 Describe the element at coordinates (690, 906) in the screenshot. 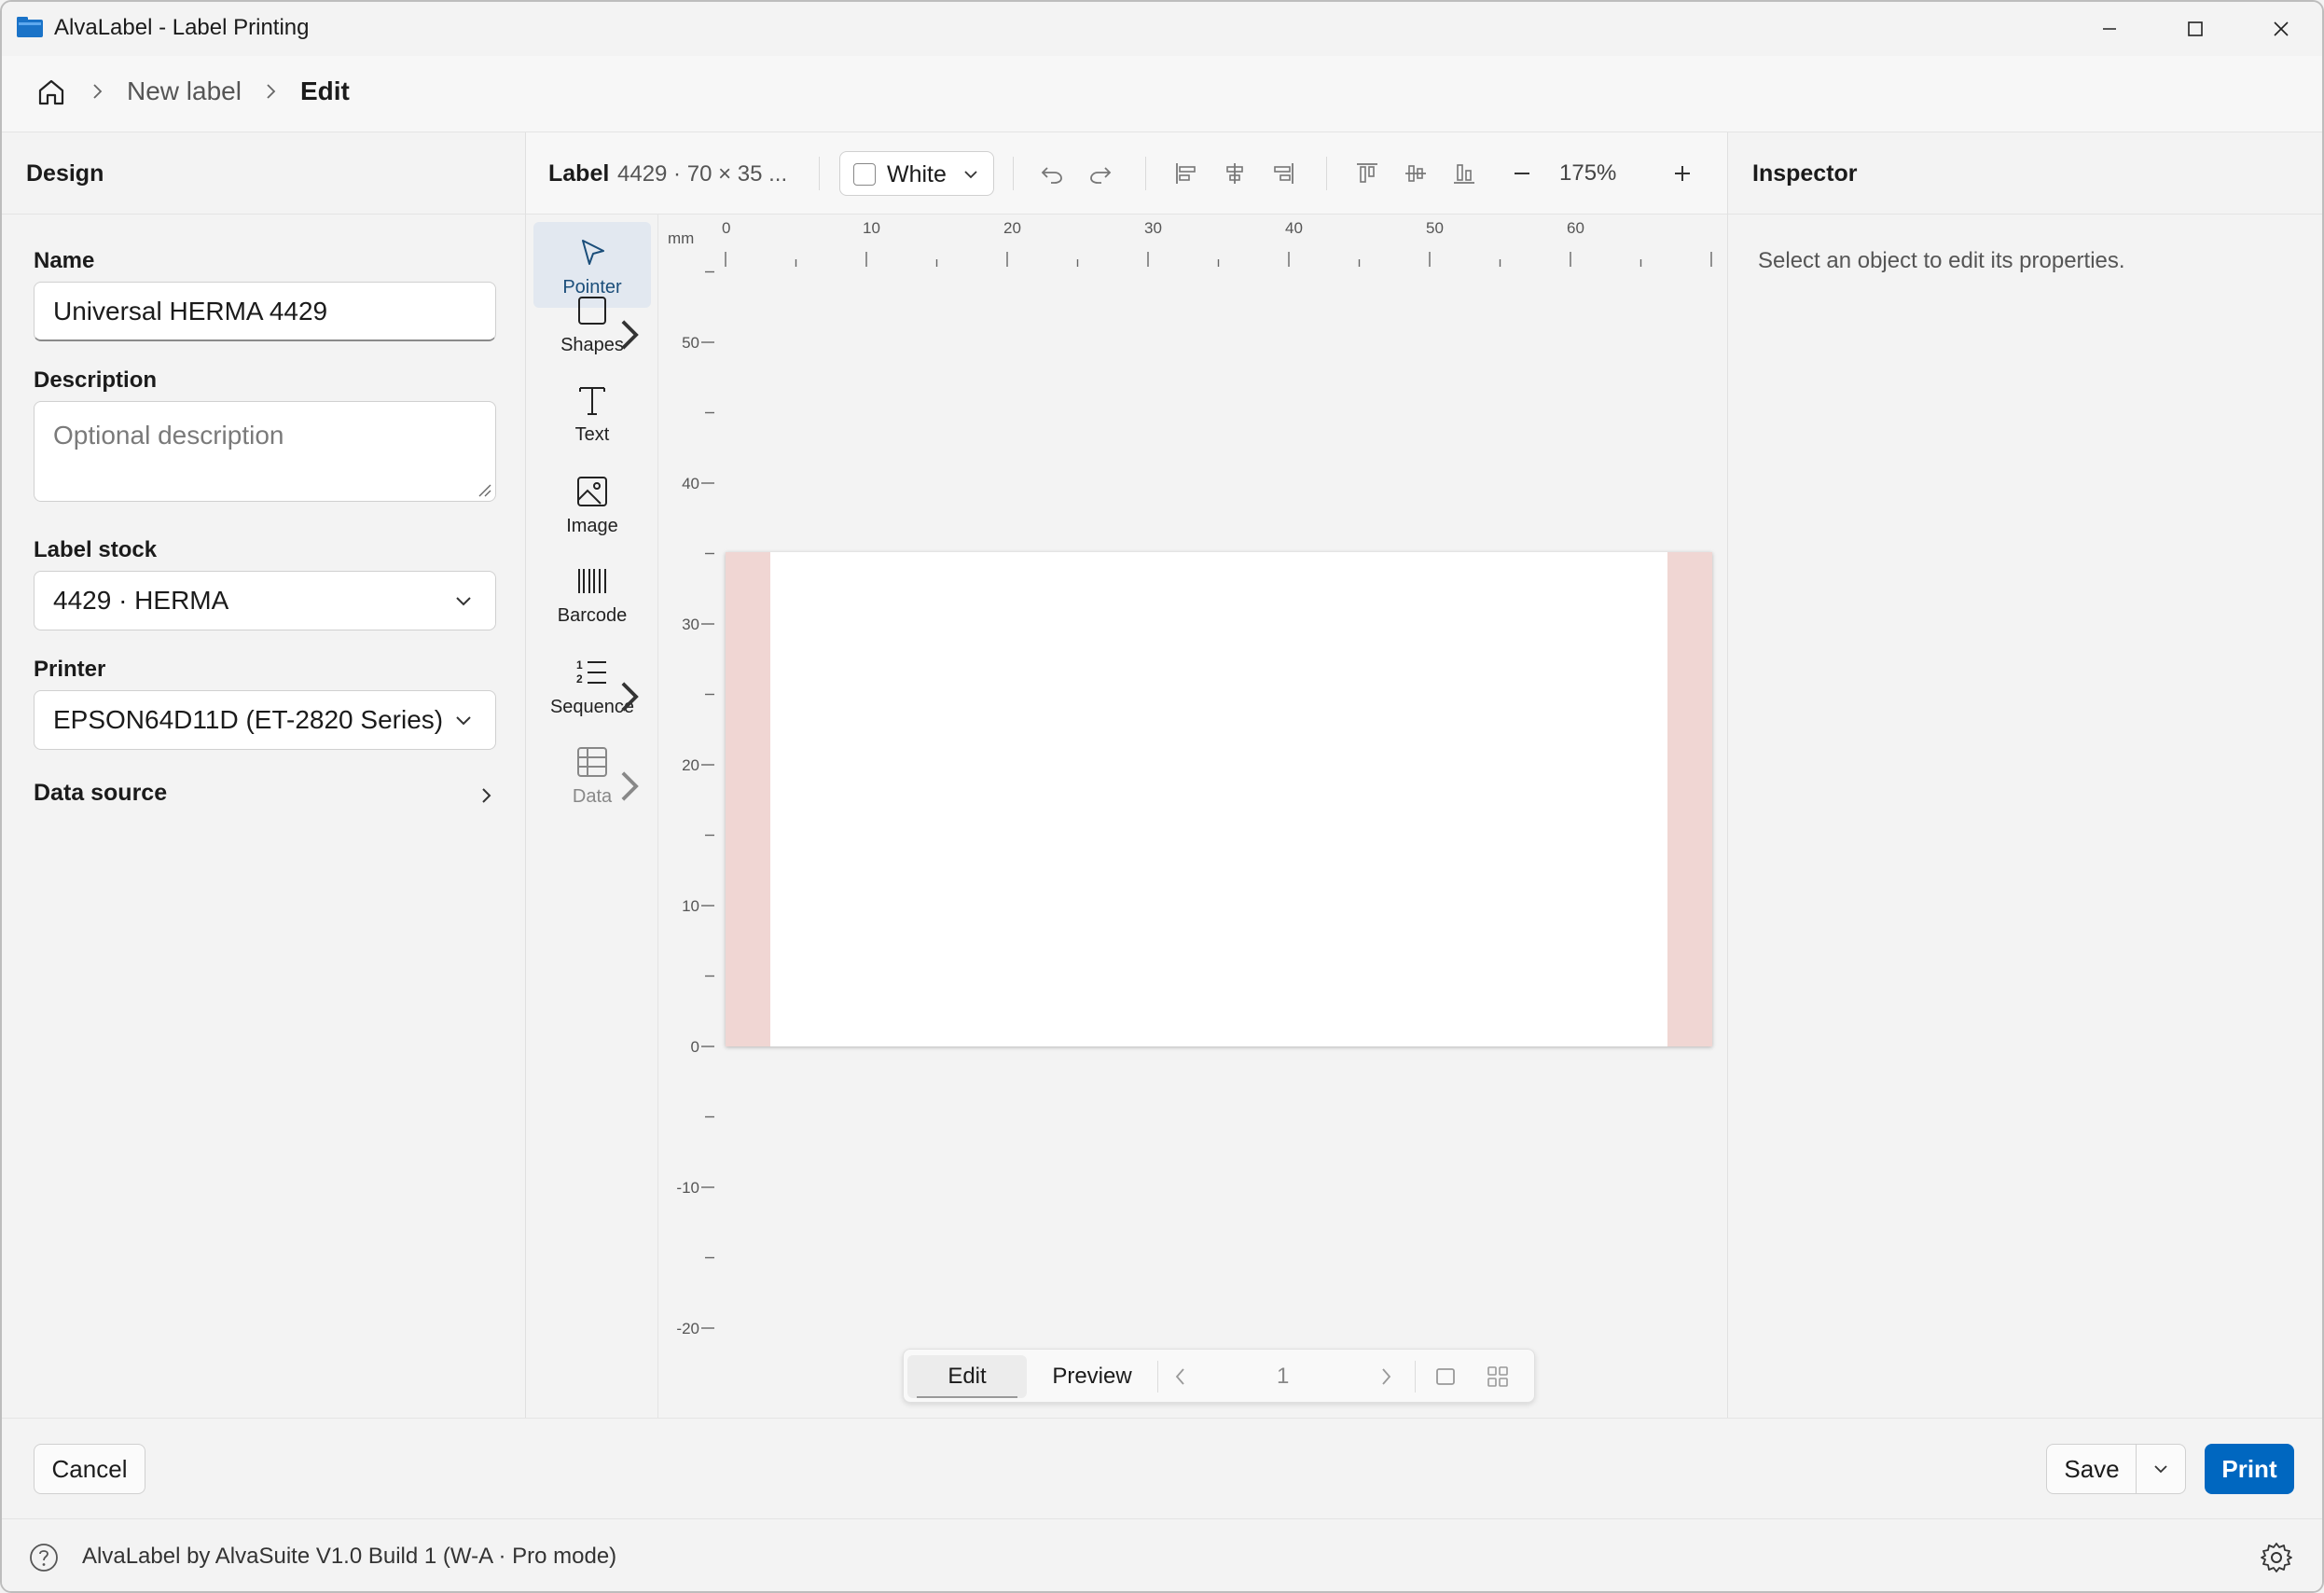

I see `ruler-y-label: 10` at that location.